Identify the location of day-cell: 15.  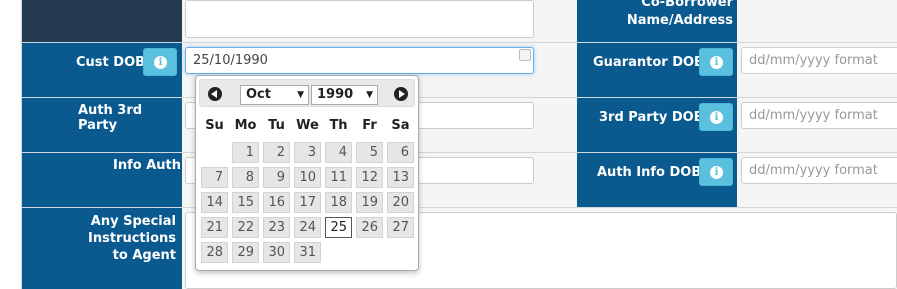
(245, 202).